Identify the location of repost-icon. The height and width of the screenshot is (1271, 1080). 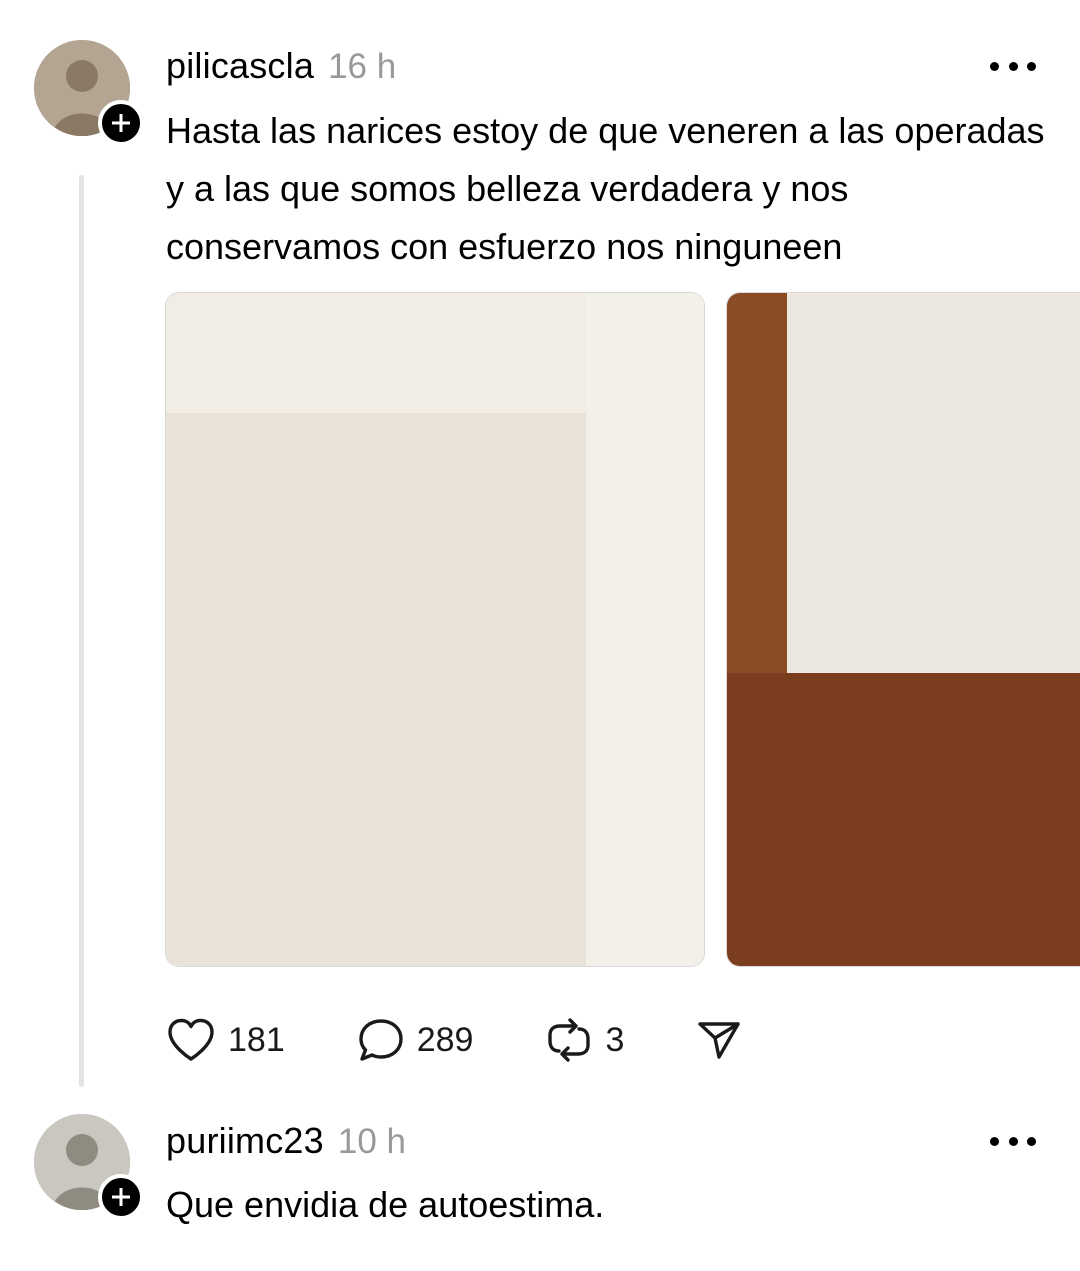
(569, 1040).